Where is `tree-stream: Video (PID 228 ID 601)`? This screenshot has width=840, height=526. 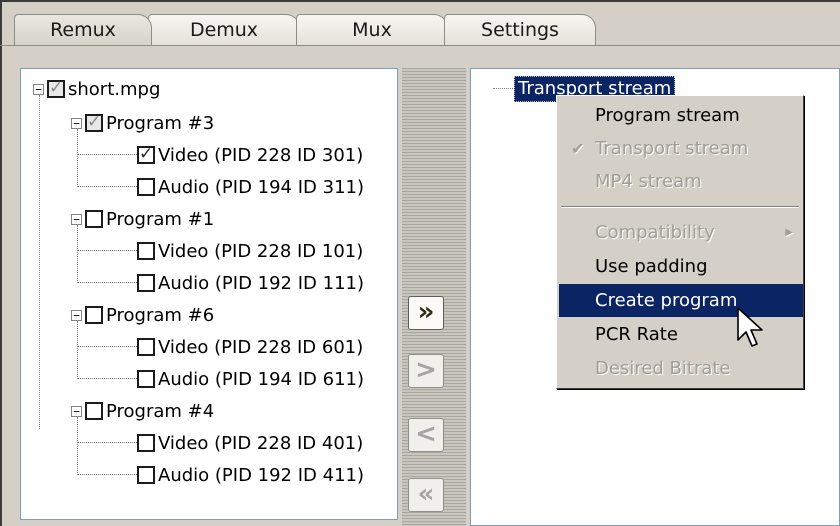
tree-stream: Video (PID 228 ID 601) is located at coordinates (250, 347).